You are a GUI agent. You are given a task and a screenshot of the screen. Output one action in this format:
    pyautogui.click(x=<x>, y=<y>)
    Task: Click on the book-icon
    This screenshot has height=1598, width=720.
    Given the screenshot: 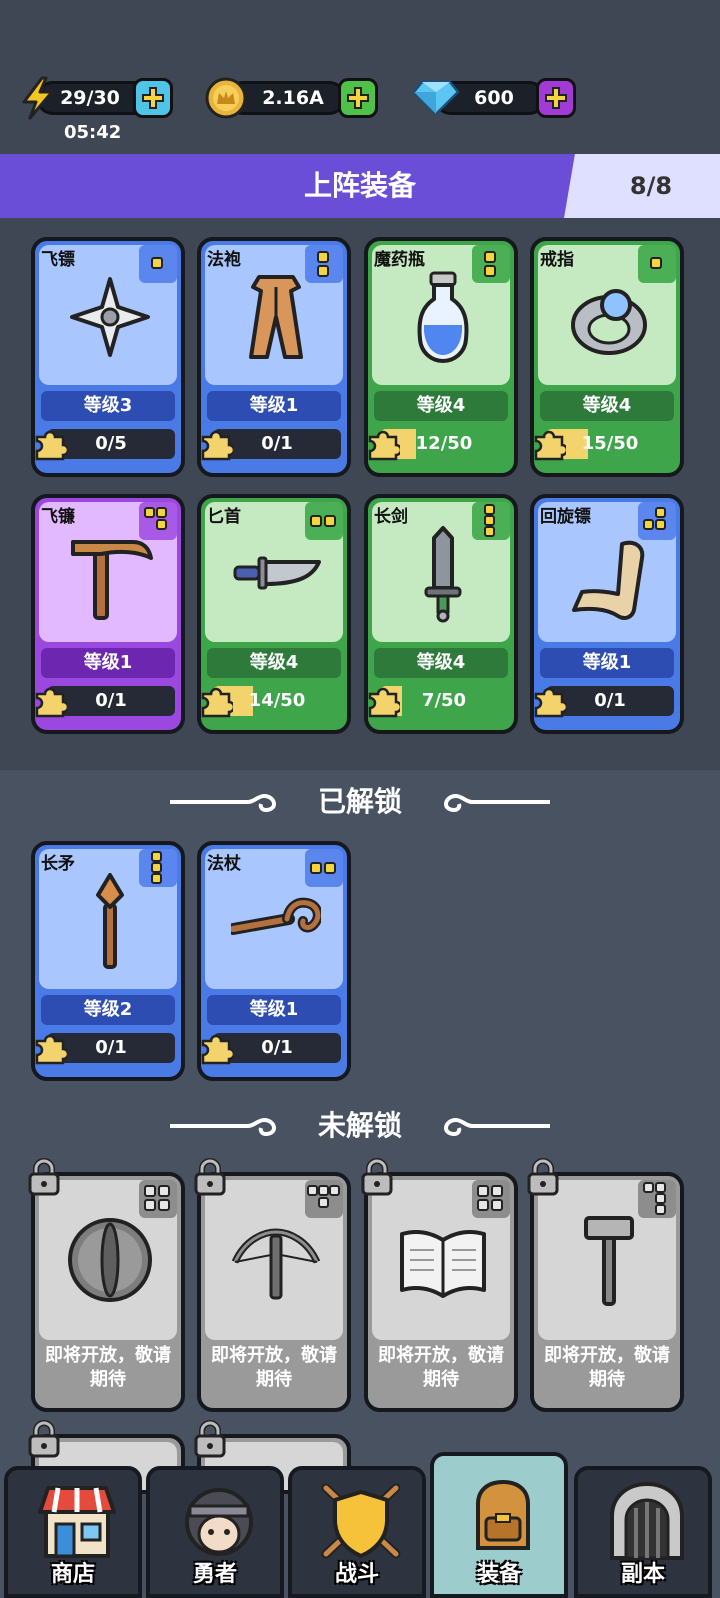 What is the action you would take?
    pyautogui.click(x=443, y=1264)
    